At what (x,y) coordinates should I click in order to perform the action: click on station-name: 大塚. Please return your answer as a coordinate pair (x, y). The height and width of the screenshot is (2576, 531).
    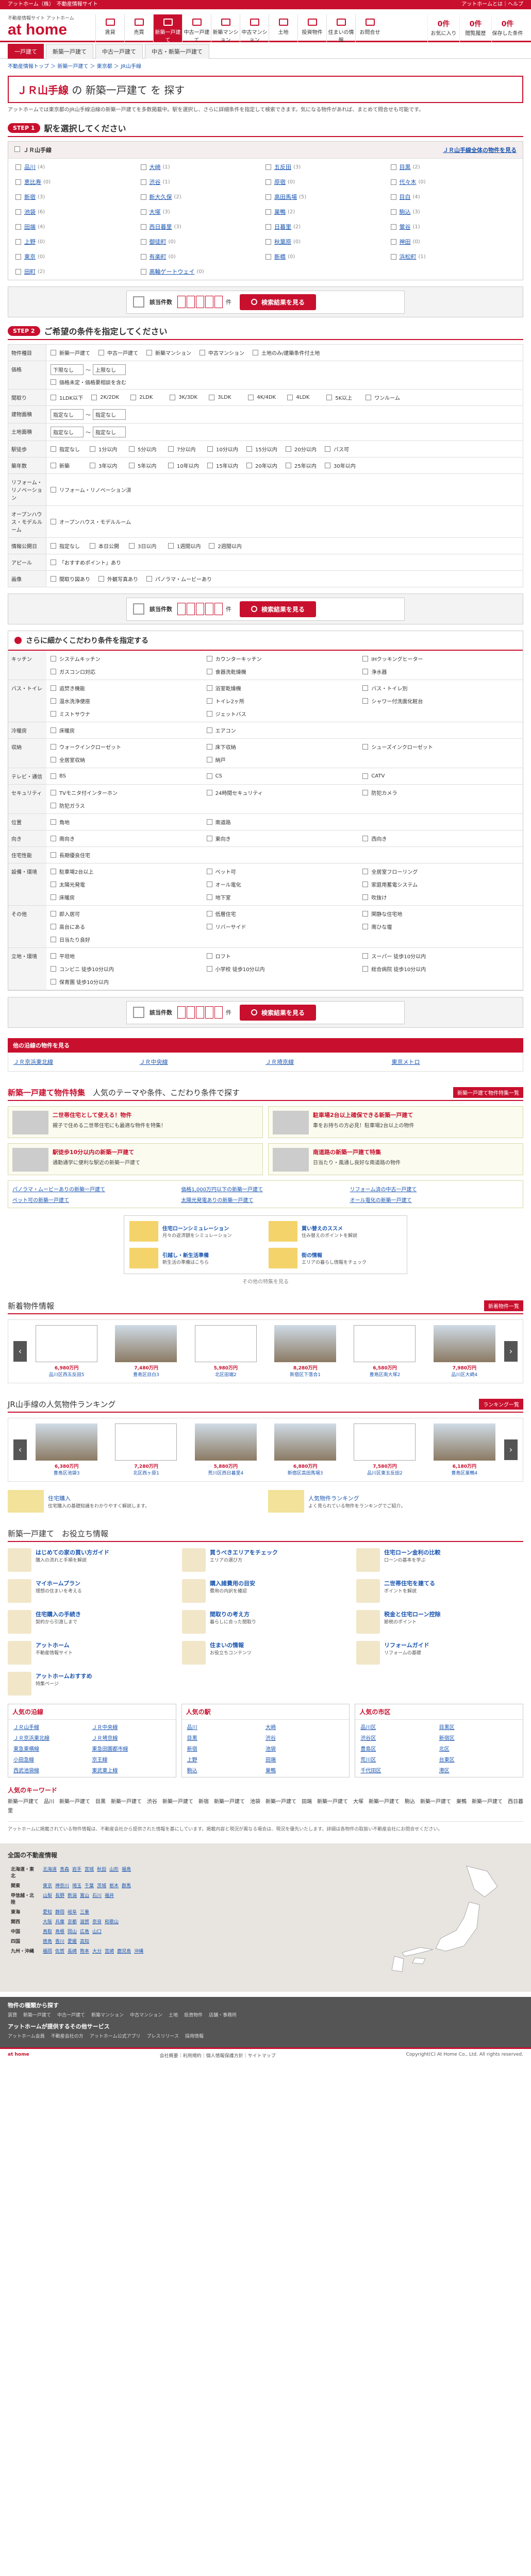
    Looking at the image, I should click on (156, 212).